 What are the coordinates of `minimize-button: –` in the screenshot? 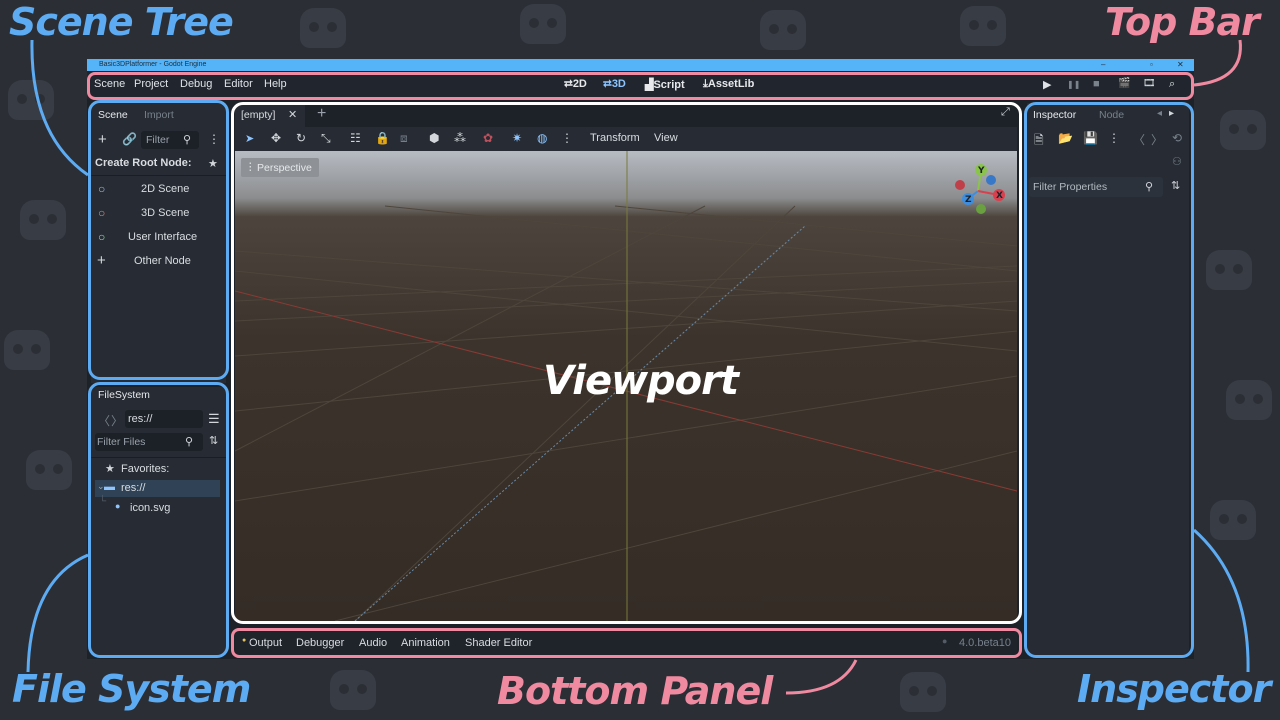 It's located at (1103, 65).